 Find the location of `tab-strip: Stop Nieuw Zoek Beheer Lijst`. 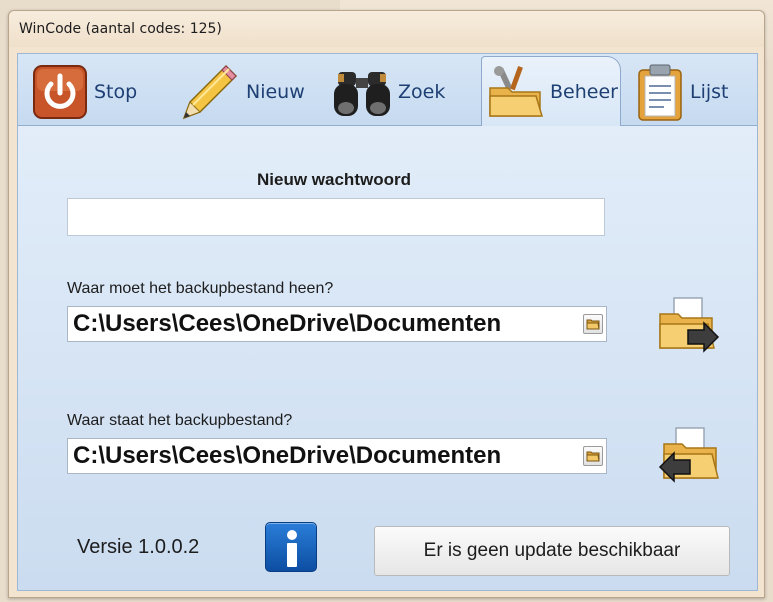

tab-strip: Stop Nieuw Zoek Beheer Lijst is located at coordinates (387, 90).